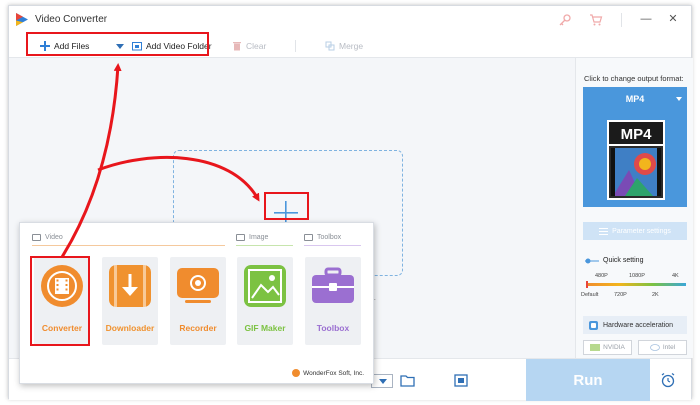  Describe the element at coordinates (178, 179) in the screenshot. I see `arrow-to-plus` at that location.